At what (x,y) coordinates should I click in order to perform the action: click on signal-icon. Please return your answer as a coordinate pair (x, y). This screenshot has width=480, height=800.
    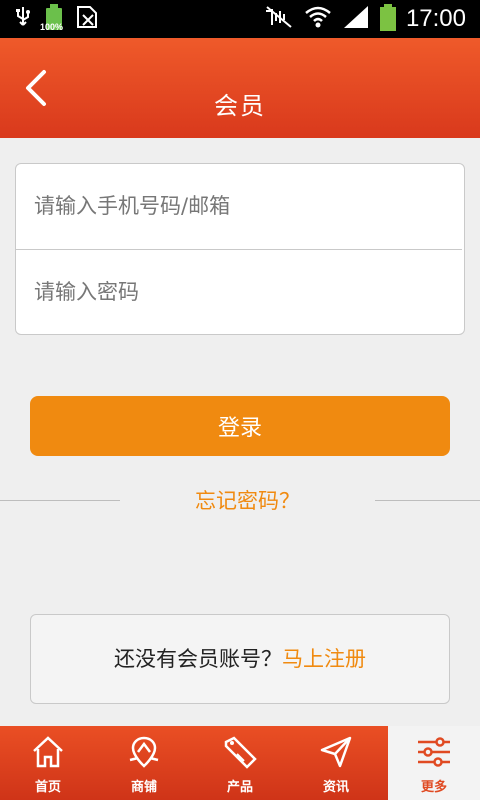
    Looking at the image, I should click on (356, 19).